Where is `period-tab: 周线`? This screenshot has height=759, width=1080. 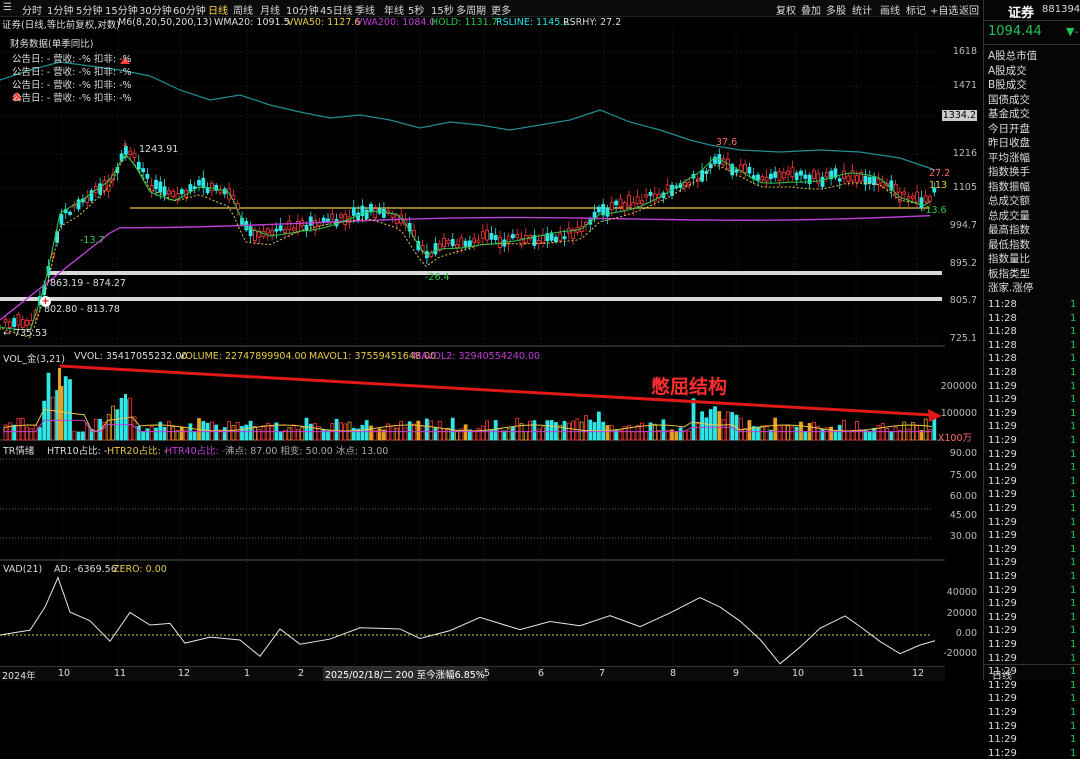
period-tab: 周线 is located at coordinates (243, 9).